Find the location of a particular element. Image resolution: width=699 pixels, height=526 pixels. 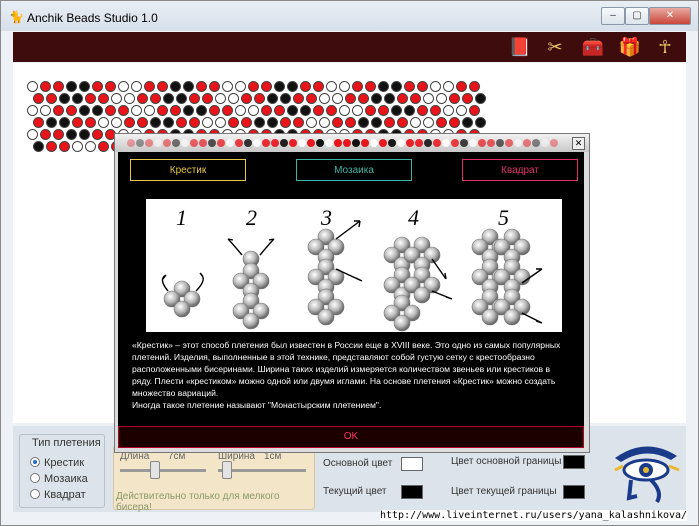

dialog-close-button: ✕ is located at coordinates (578, 143).